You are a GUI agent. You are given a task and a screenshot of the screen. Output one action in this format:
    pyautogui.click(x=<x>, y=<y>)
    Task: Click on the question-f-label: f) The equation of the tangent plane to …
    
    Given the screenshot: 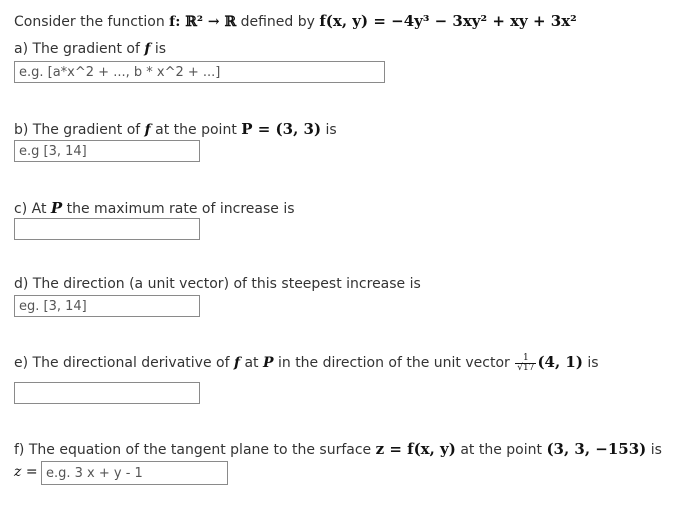 What is the action you would take?
    pyautogui.click(x=193, y=450)
    